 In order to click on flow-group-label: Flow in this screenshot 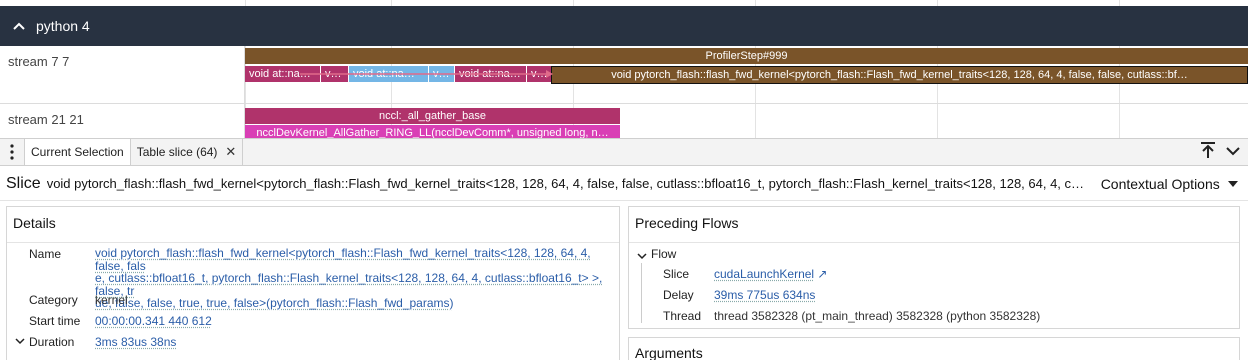, I will do `click(663, 254)`.